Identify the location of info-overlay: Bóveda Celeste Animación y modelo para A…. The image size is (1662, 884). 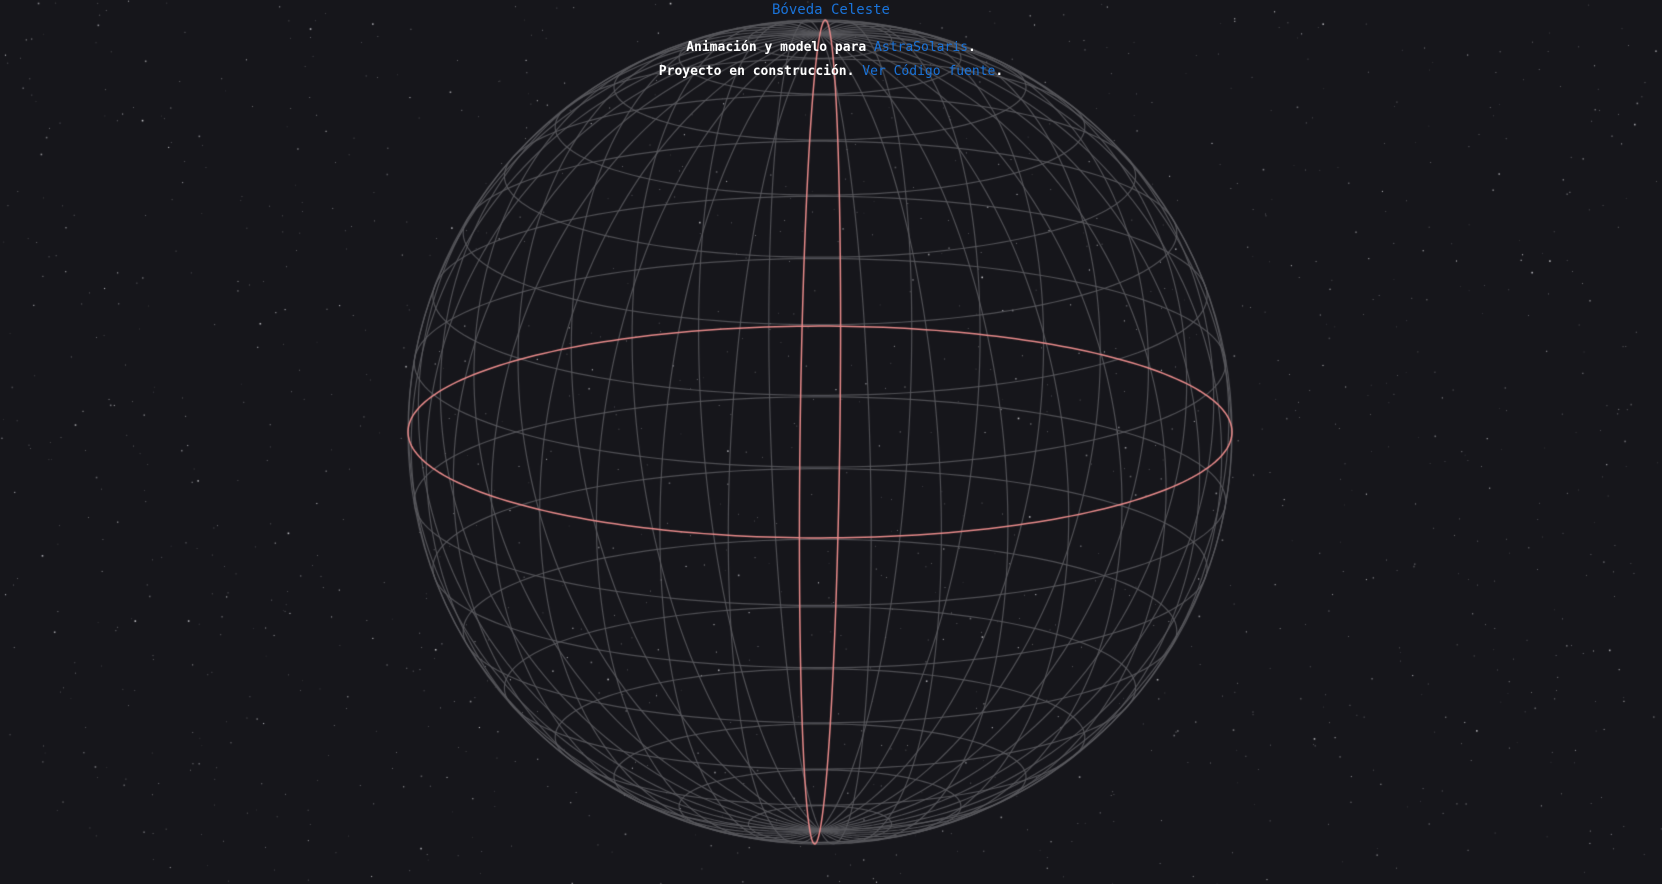
(831, 42).